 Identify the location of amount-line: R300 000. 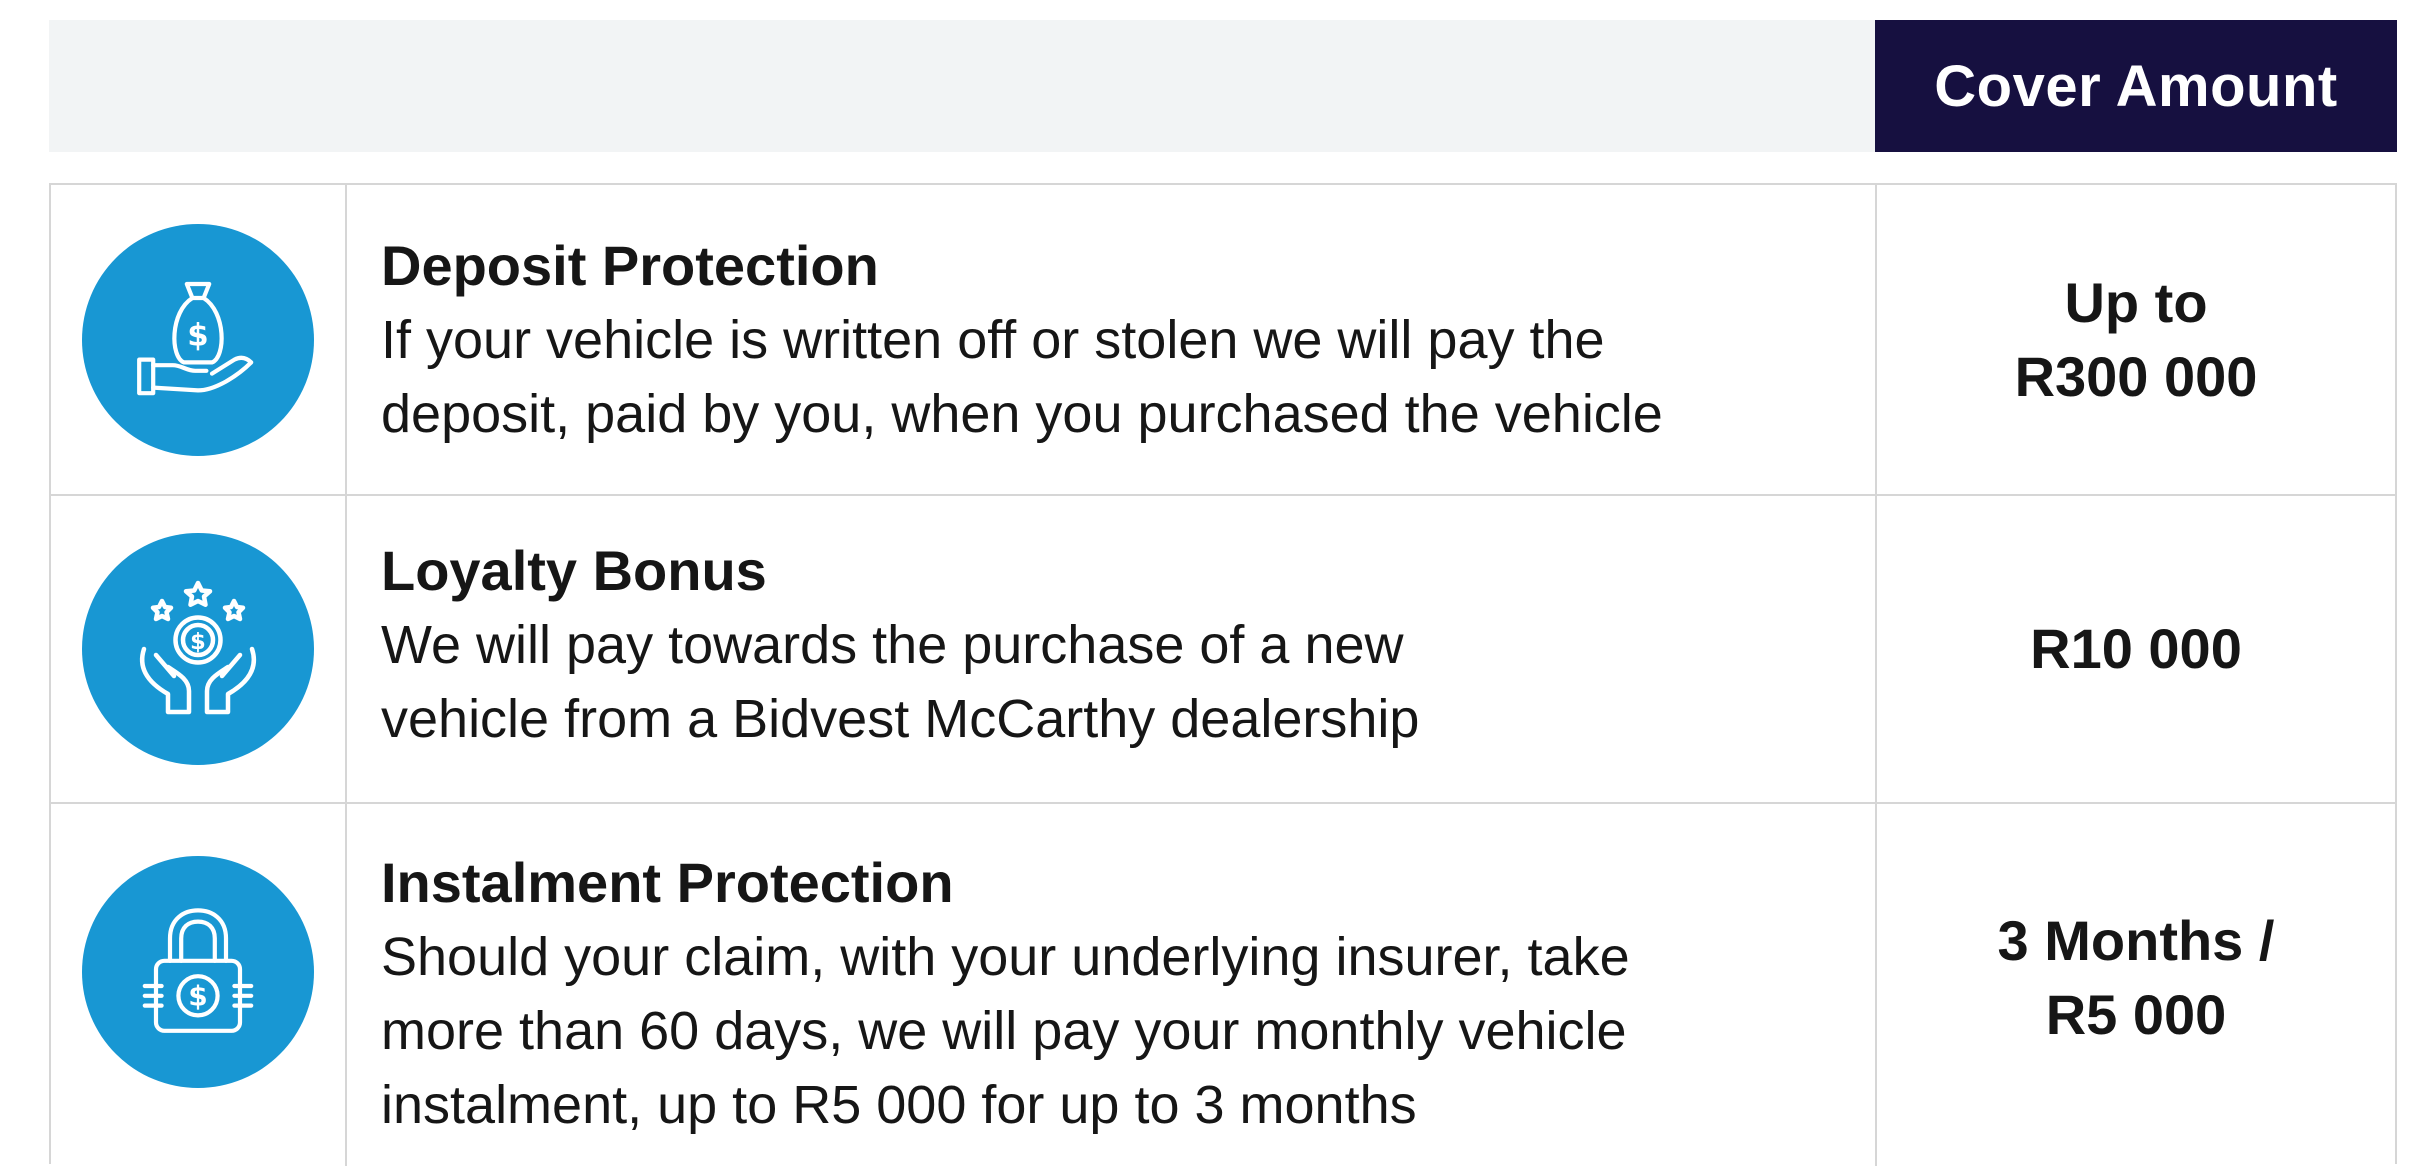
(2136, 376).